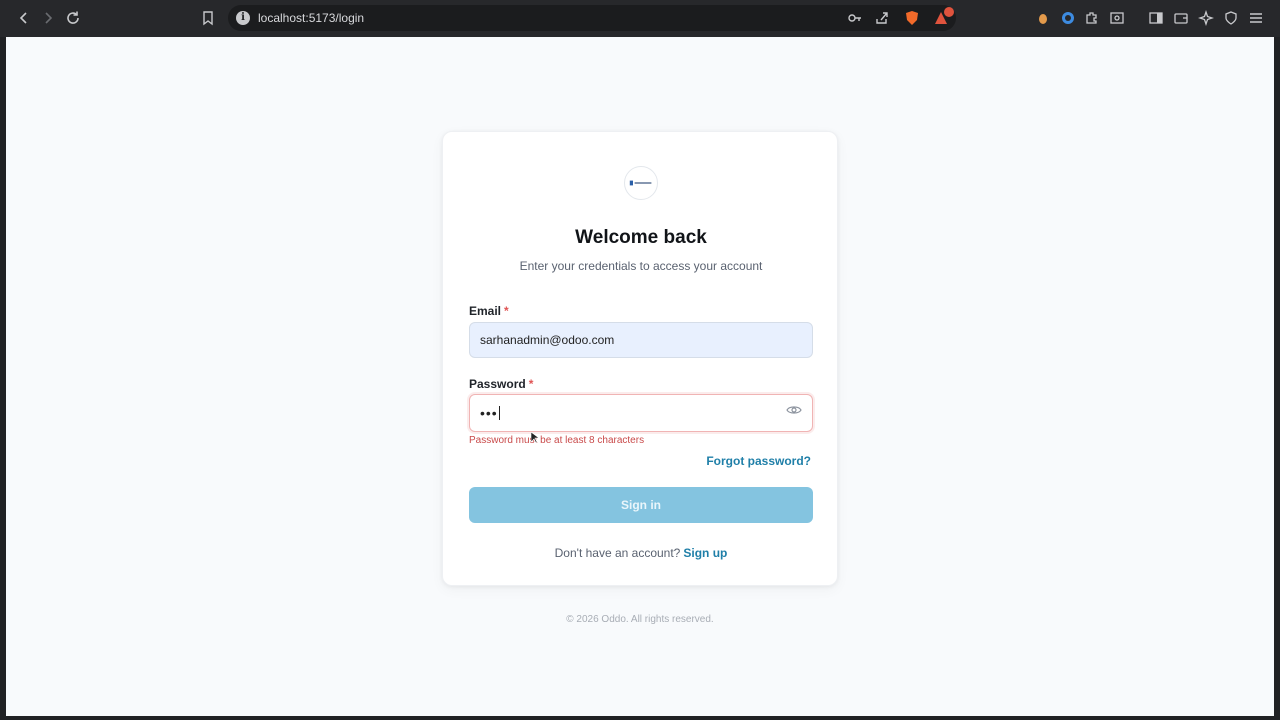  Describe the element at coordinates (1256, 18) in the screenshot. I see `menu-icon` at that location.